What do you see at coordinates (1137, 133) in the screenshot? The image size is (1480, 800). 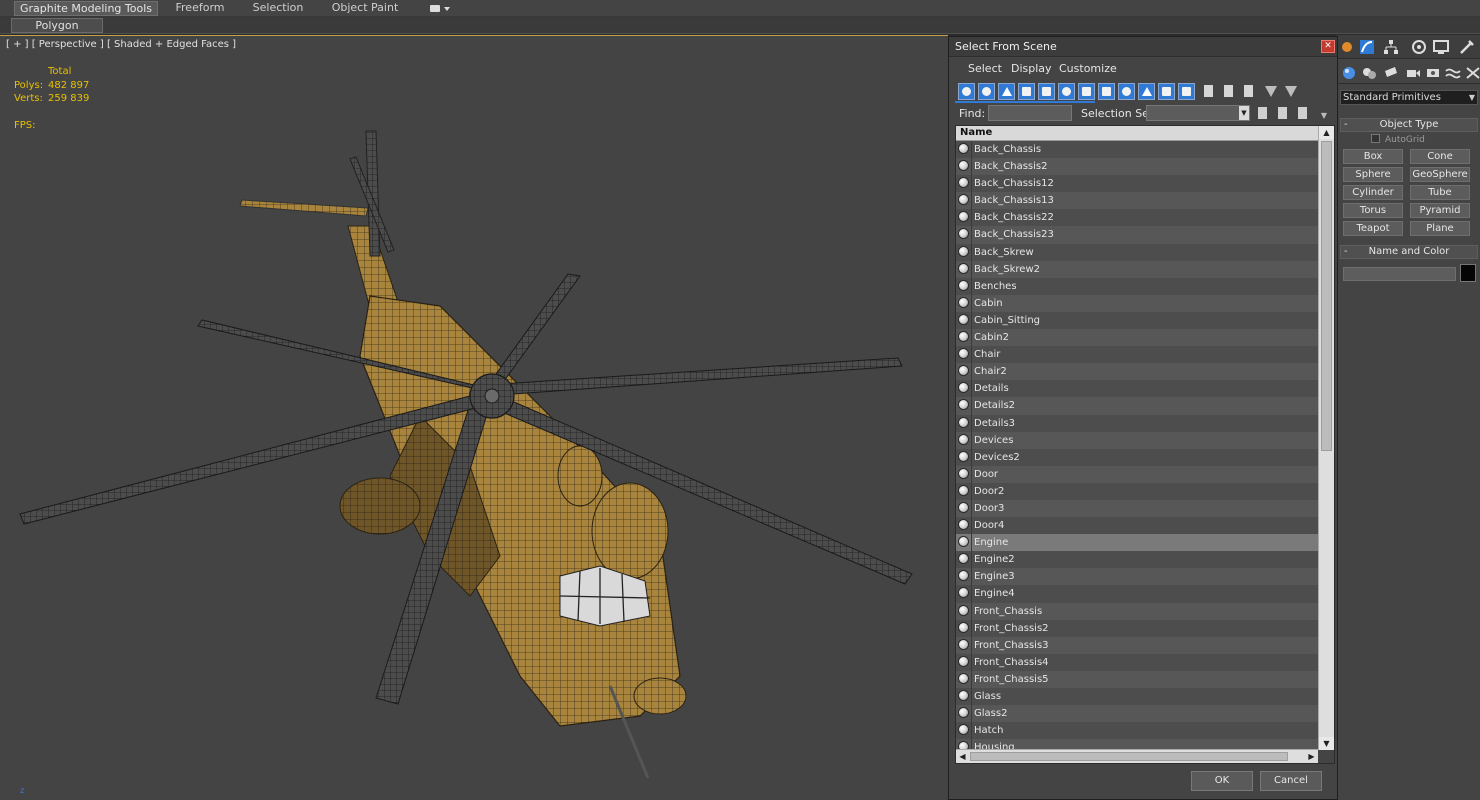 I see `name-column-header: Name` at bounding box center [1137, 133].